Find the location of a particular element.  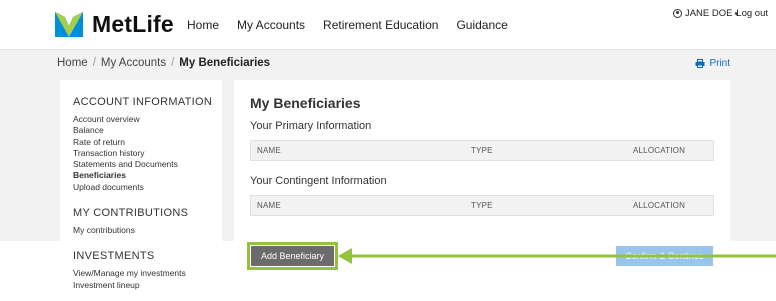

sidebar-item-upload-documents: Upload documents is located at coordinates (147, 187).